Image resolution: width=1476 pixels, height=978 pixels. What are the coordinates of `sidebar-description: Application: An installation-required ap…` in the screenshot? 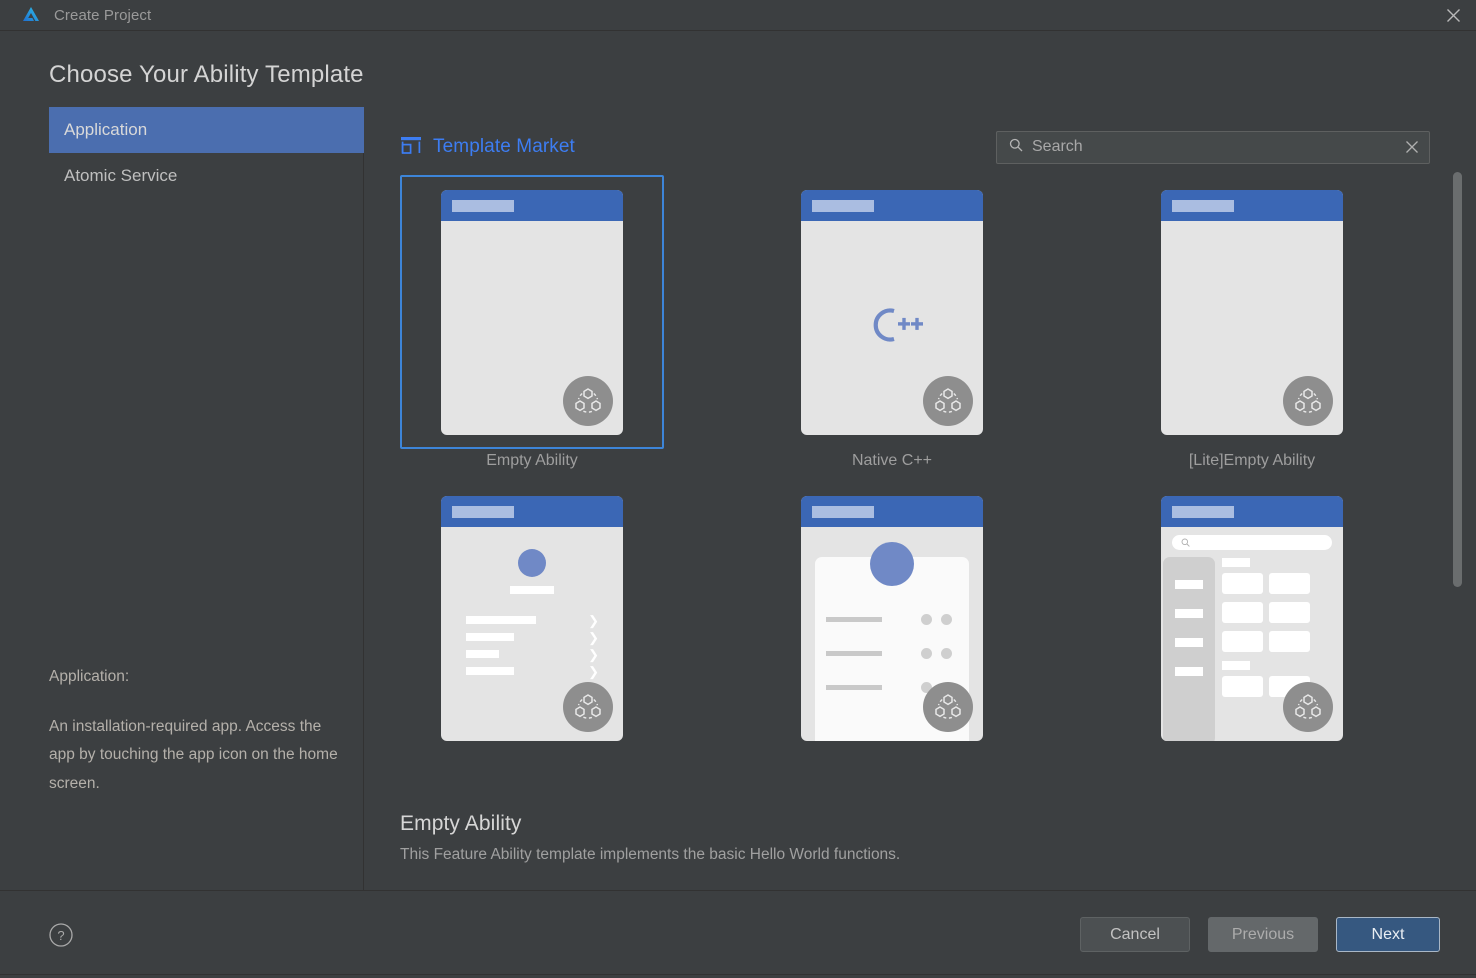 It's located at (199, 730).